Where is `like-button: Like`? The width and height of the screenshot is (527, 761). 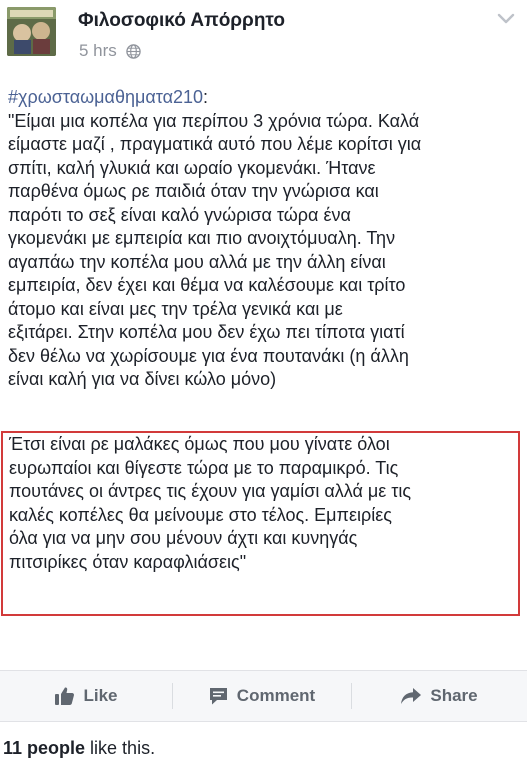
like-button: Like is located at coordinates (86, 696).